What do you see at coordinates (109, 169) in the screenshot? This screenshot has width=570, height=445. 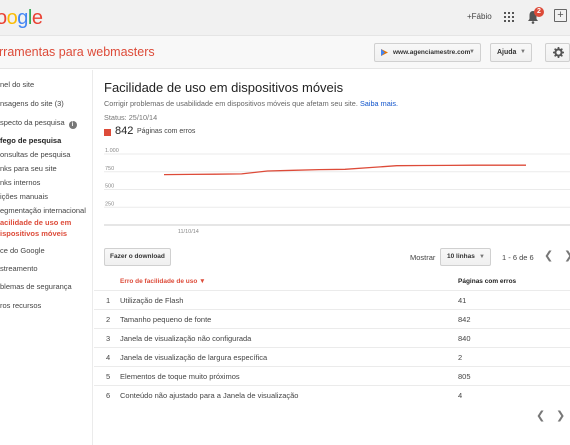 I see `y-tick-label: 750` at bounding box center [109, 169].